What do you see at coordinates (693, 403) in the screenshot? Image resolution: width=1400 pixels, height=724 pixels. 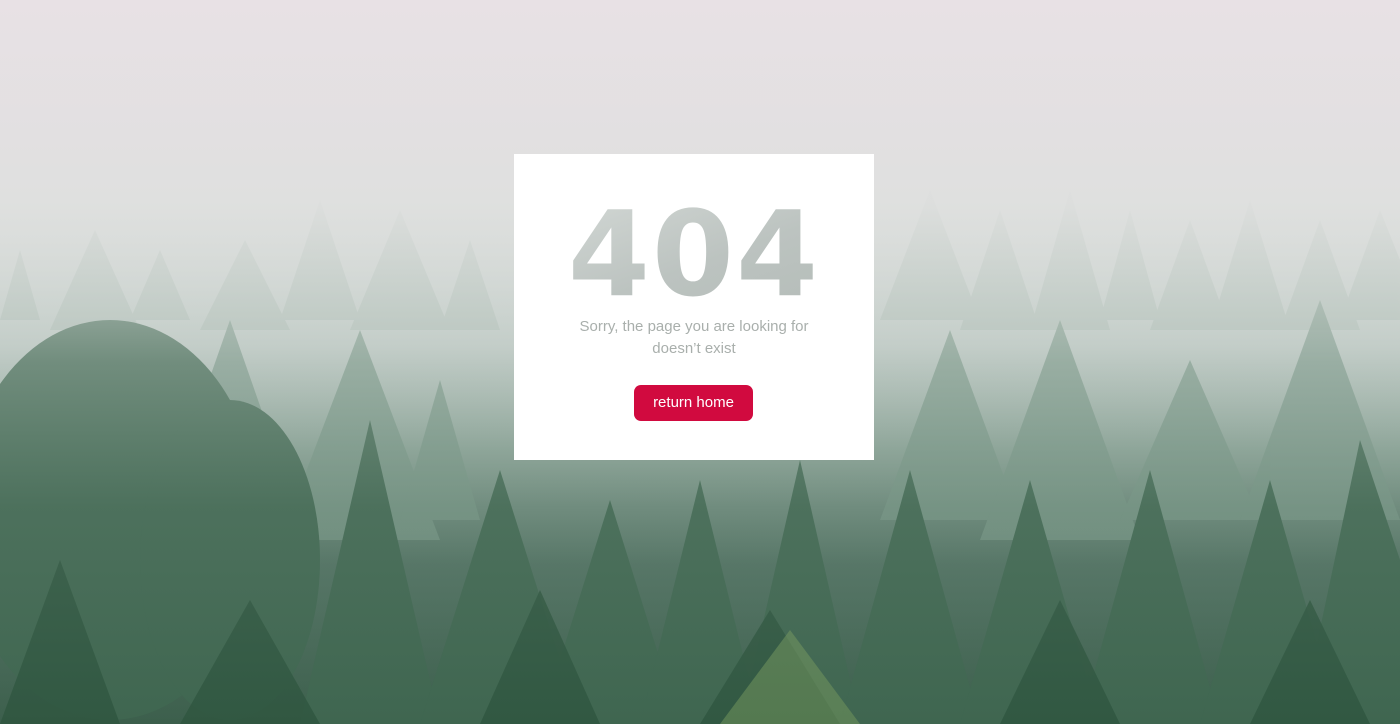 I see `return-home-button: return home` at bounding box center [693, 403].